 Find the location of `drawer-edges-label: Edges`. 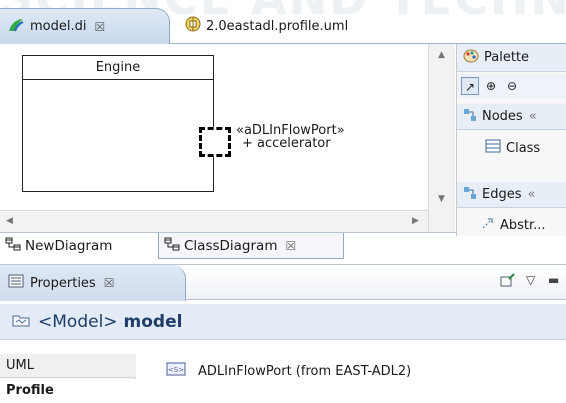

drawer-edges-label: Edges is located at coordinates (502, 194).